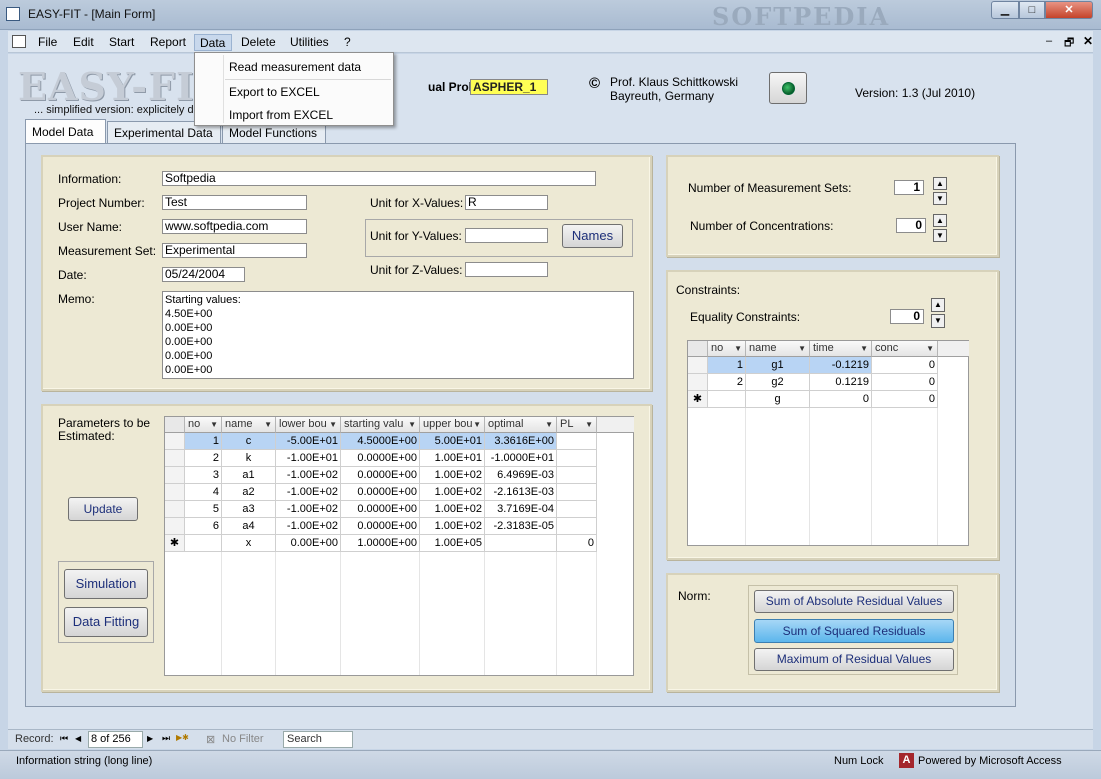  What do you see at coordinates (380, 441) in the screenshot?
I see `table-cell: 4.5000E+00` at bounding box center [380, 441].